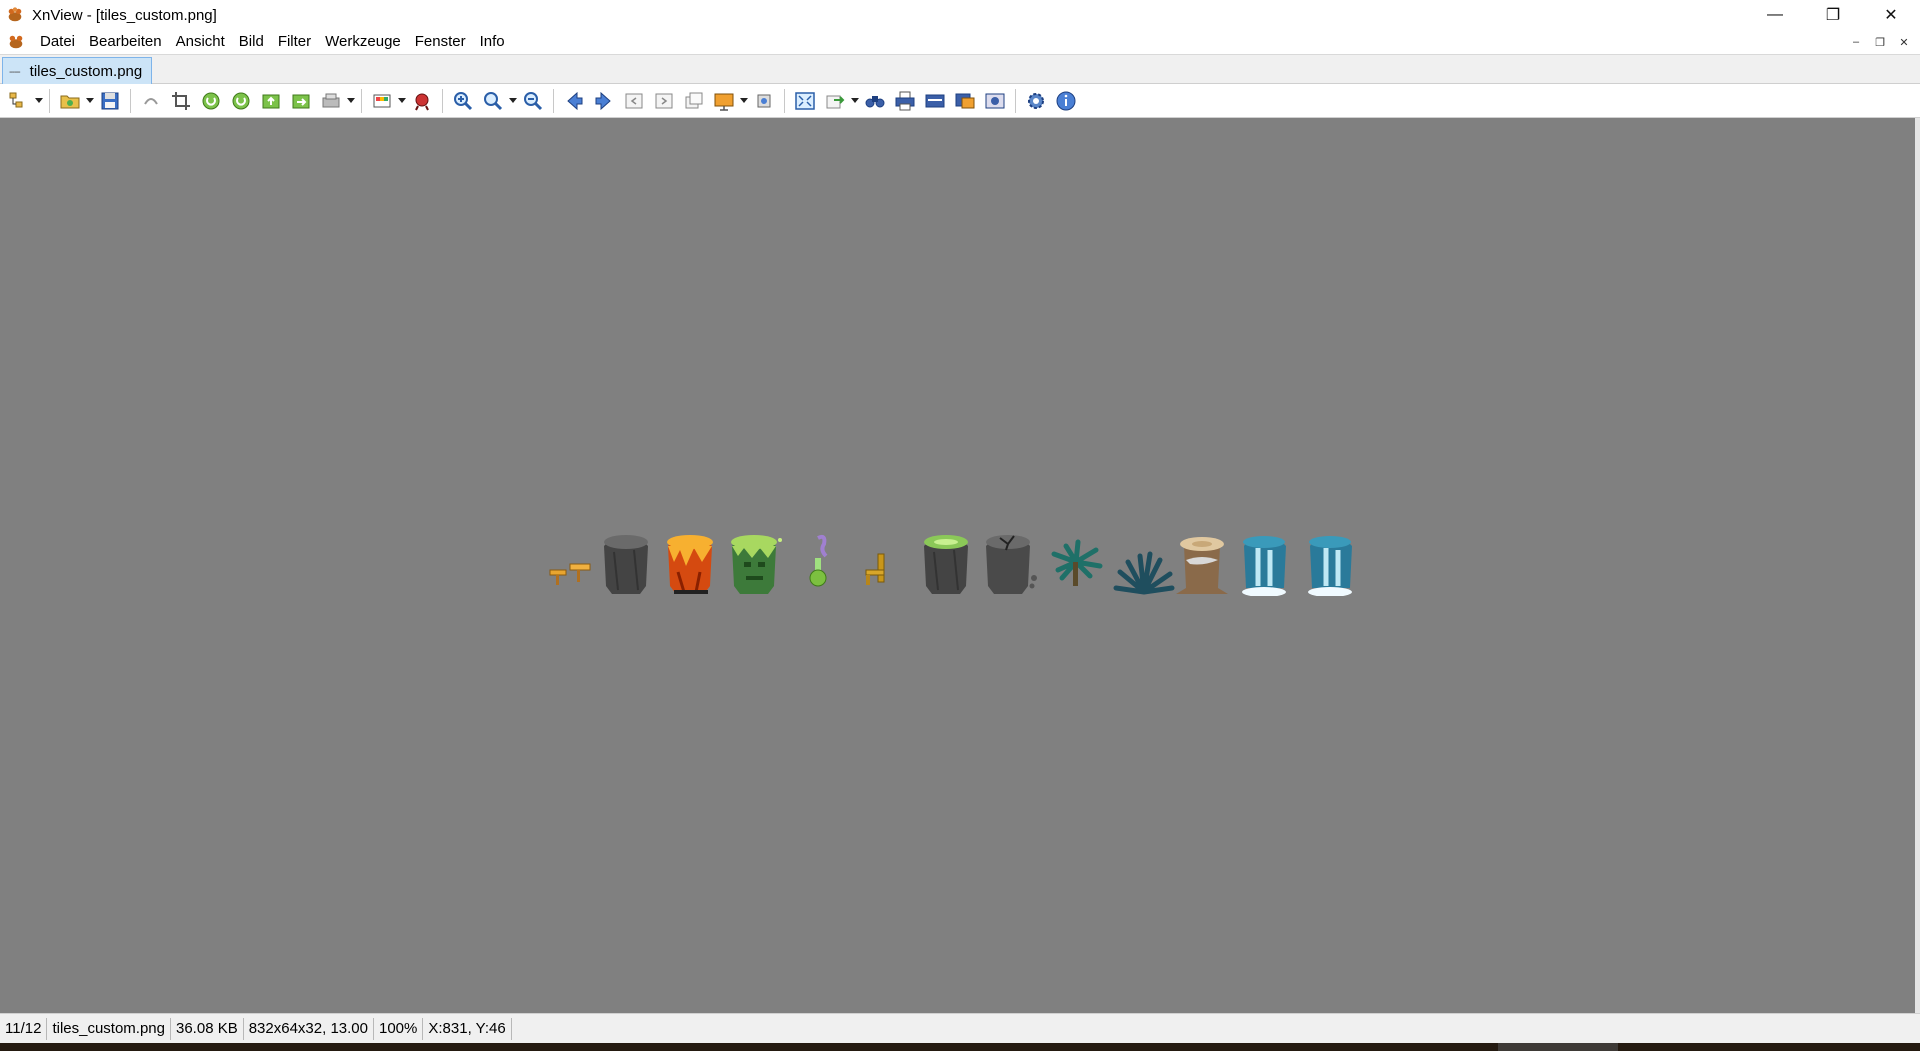  What do you see at coordinates (402, 101) in the screenshot?
I see `palette-dropdown` at bounding box center [402, 101].